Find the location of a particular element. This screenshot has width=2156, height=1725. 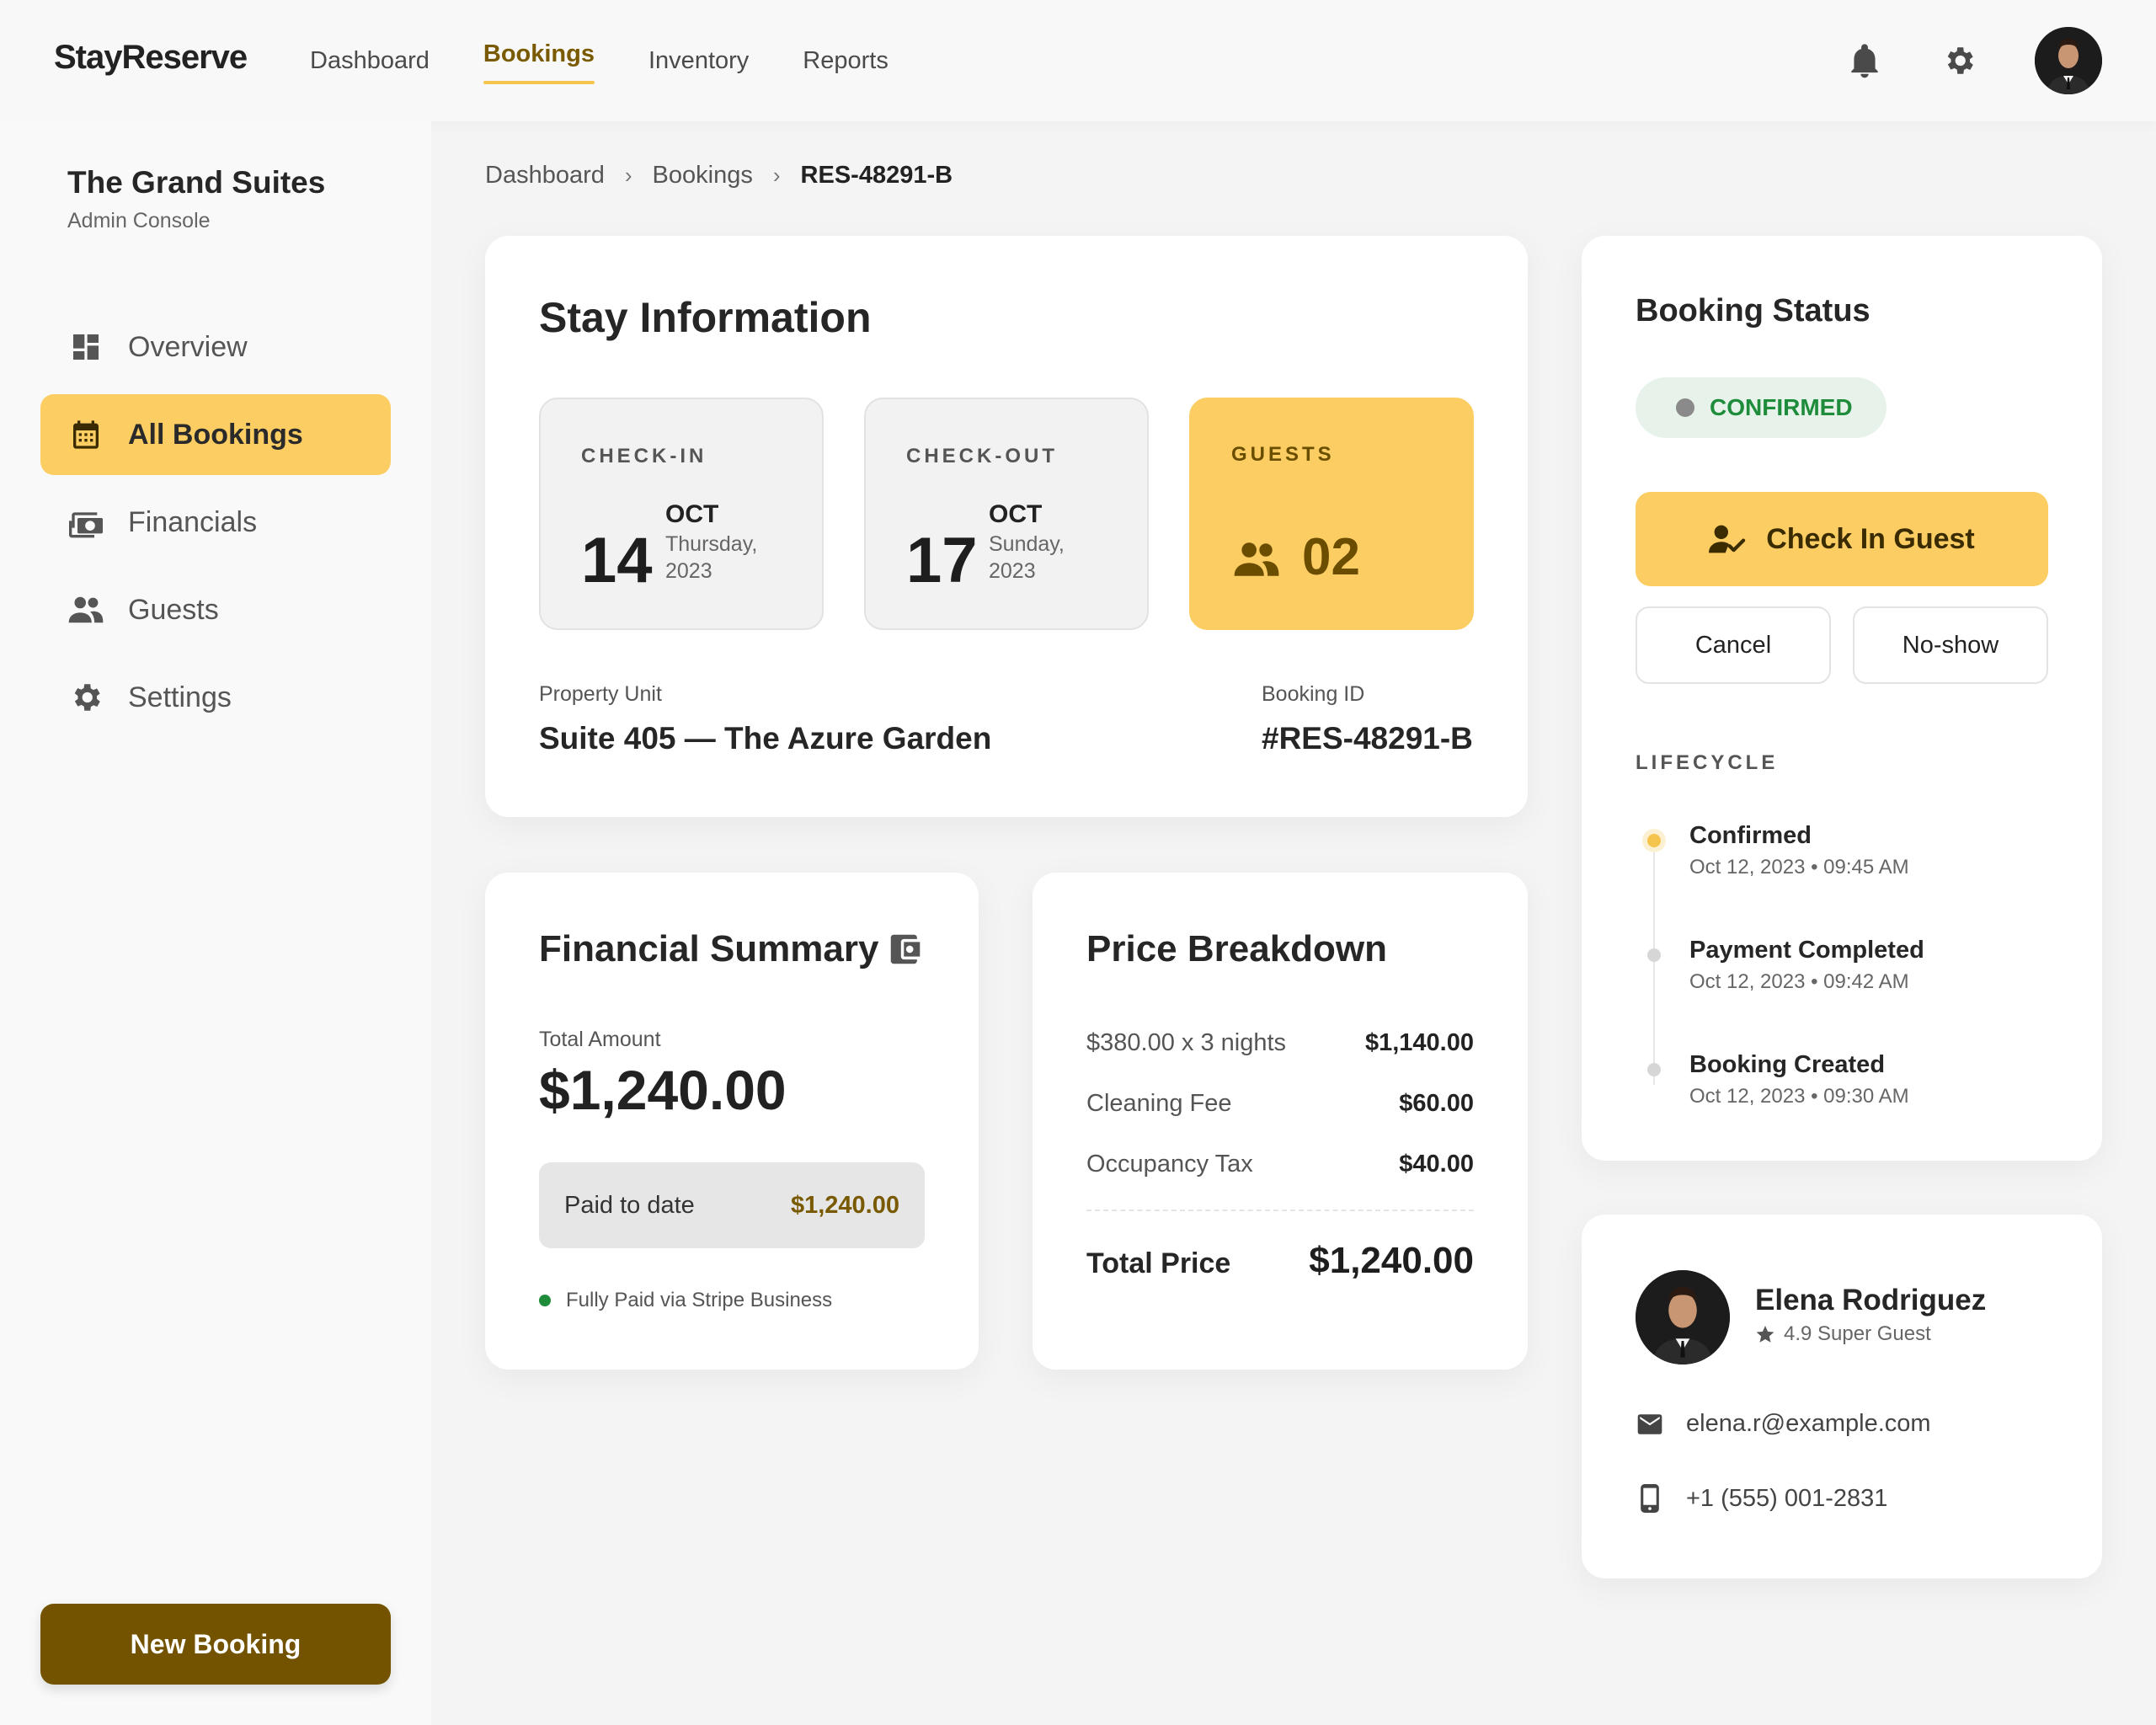

topnav-dashboard-label: Dashboard is located at coordinates (370, 60).